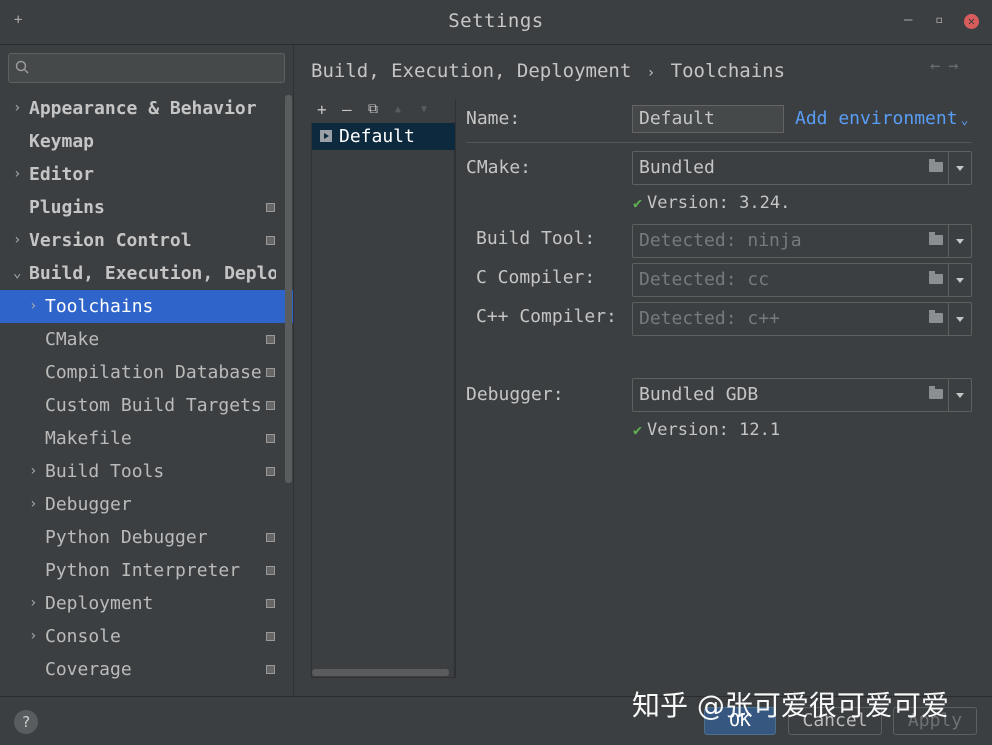 The height and width of the screenshot is (745, 992). Describe the element at coordinates (720, 240) in the screenshot. I see `build-tool-value: Detected: ninja` at that location.